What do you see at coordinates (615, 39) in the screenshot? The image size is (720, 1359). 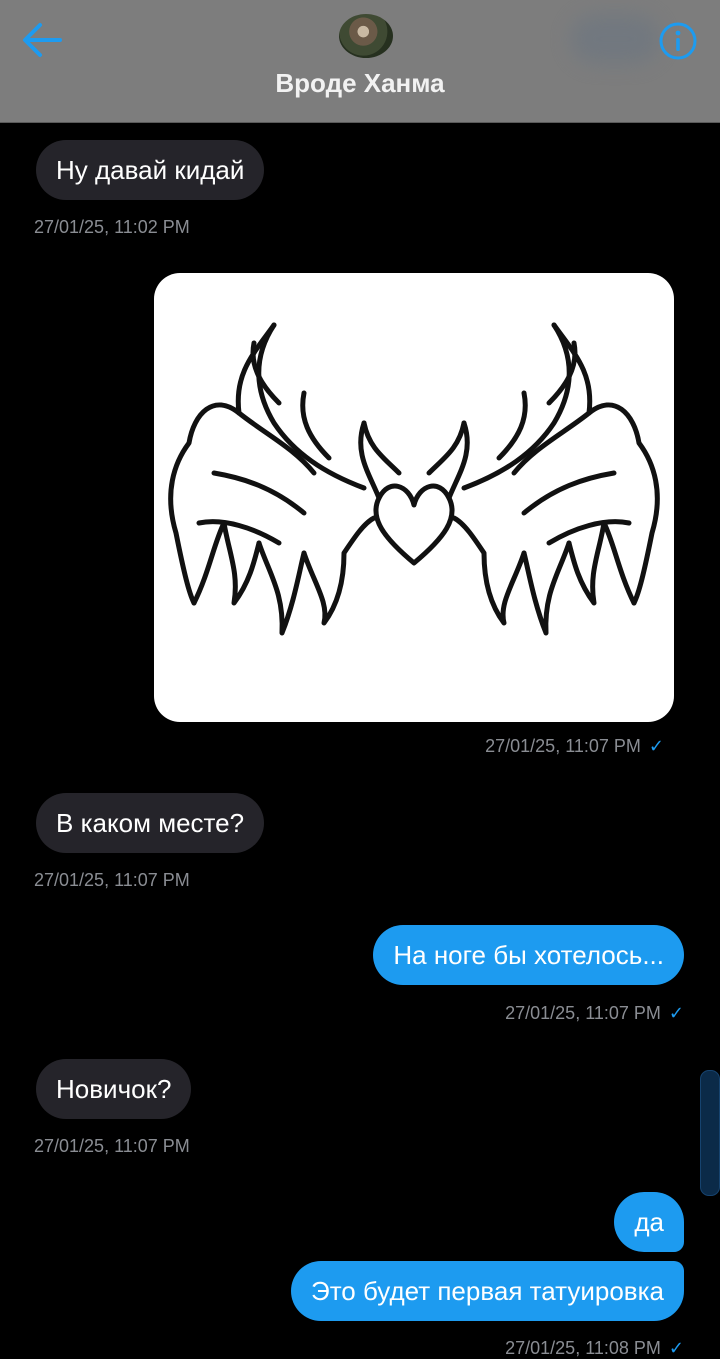 I see `blurred-area` at bounding box center [615, 39].